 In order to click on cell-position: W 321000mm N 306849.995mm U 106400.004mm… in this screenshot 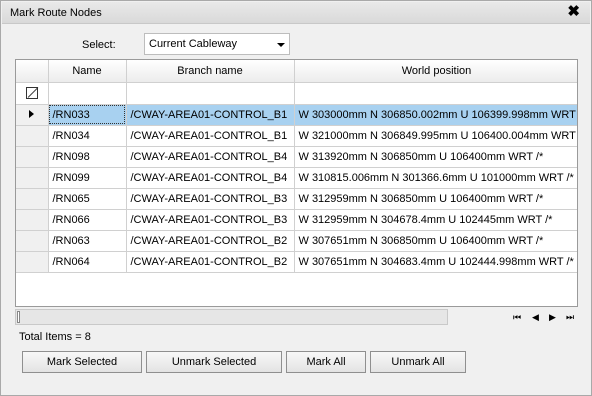, I will do `click(435, 136)`.